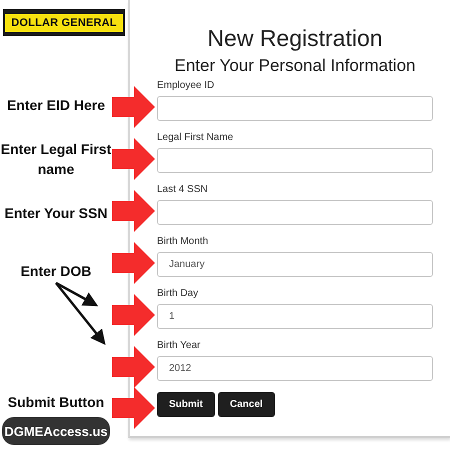  I want to click on callout-text: Enter DOB, so click(56, 271).